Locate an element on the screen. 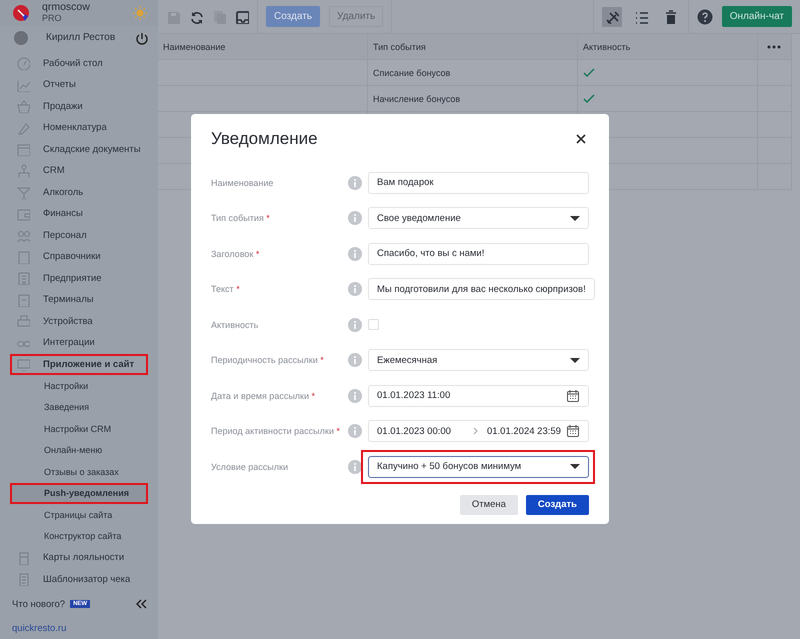  nav-item: Рабочий стол is located at coordinates (79, 63).